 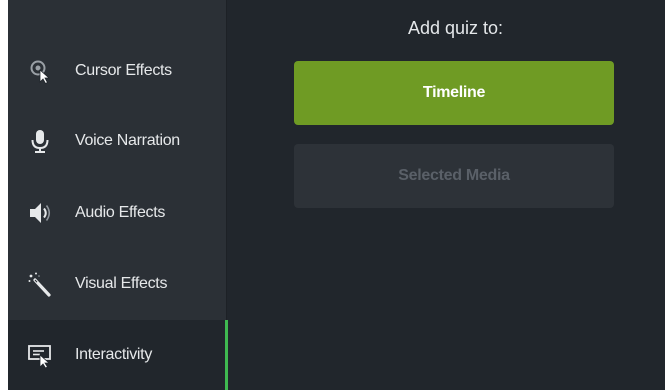 I want to click on magic-wand-icon, so click(x=40, y=284).